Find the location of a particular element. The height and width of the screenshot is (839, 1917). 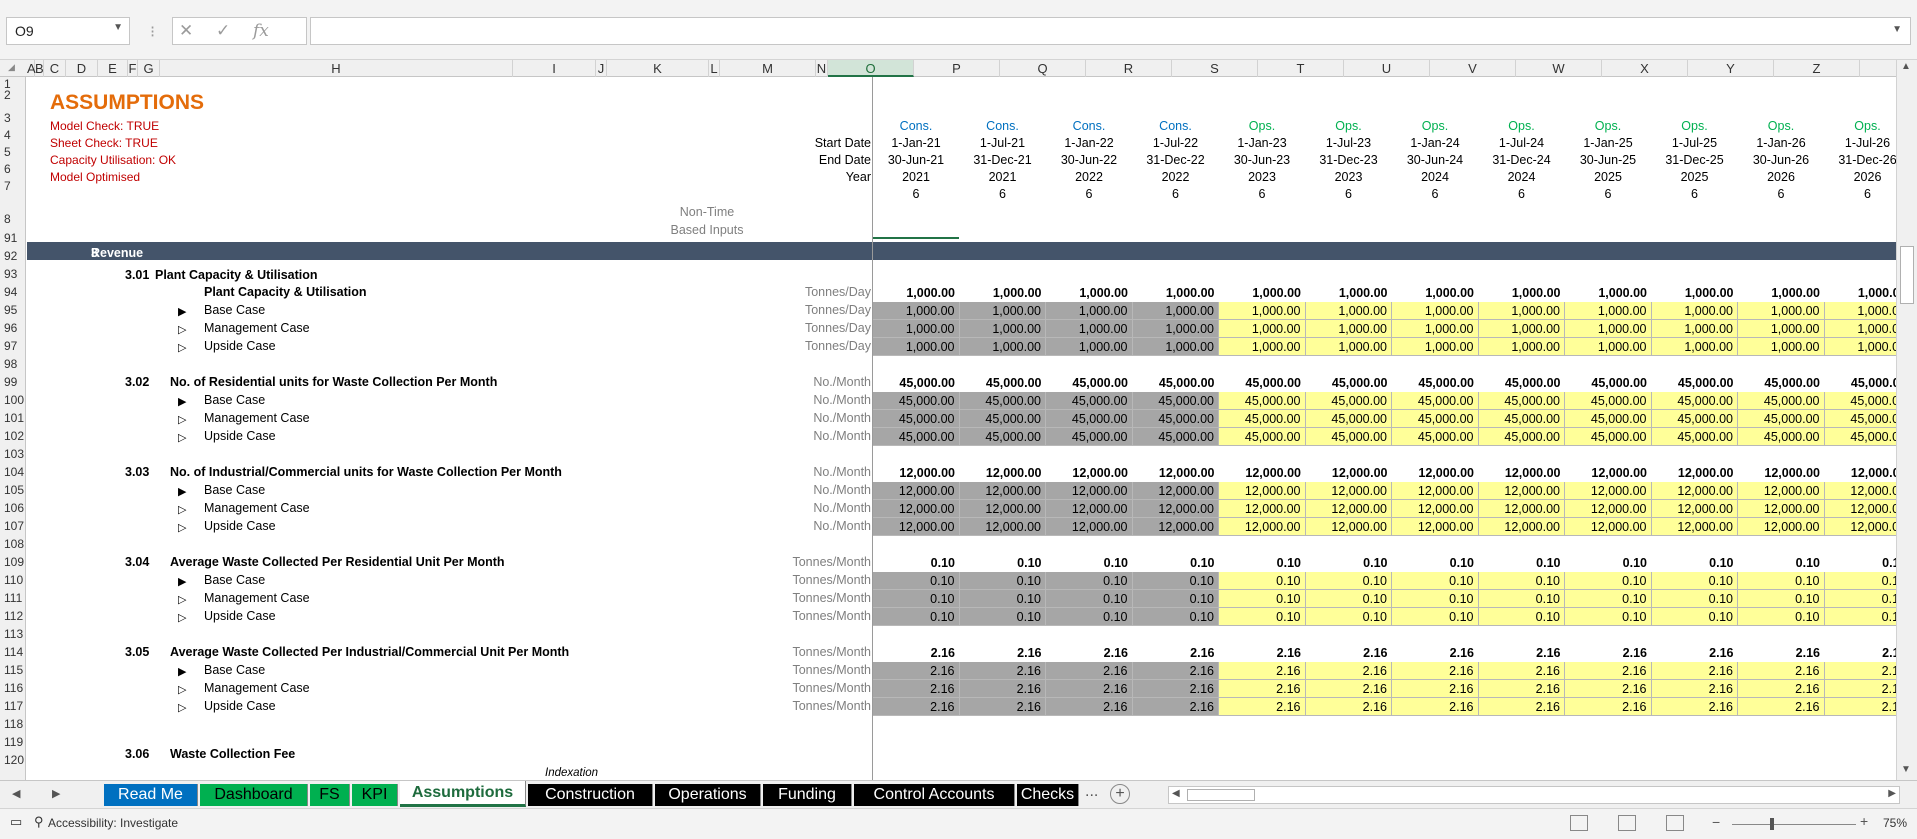

selected-cell-o9 is located at coordinates (916, 238).